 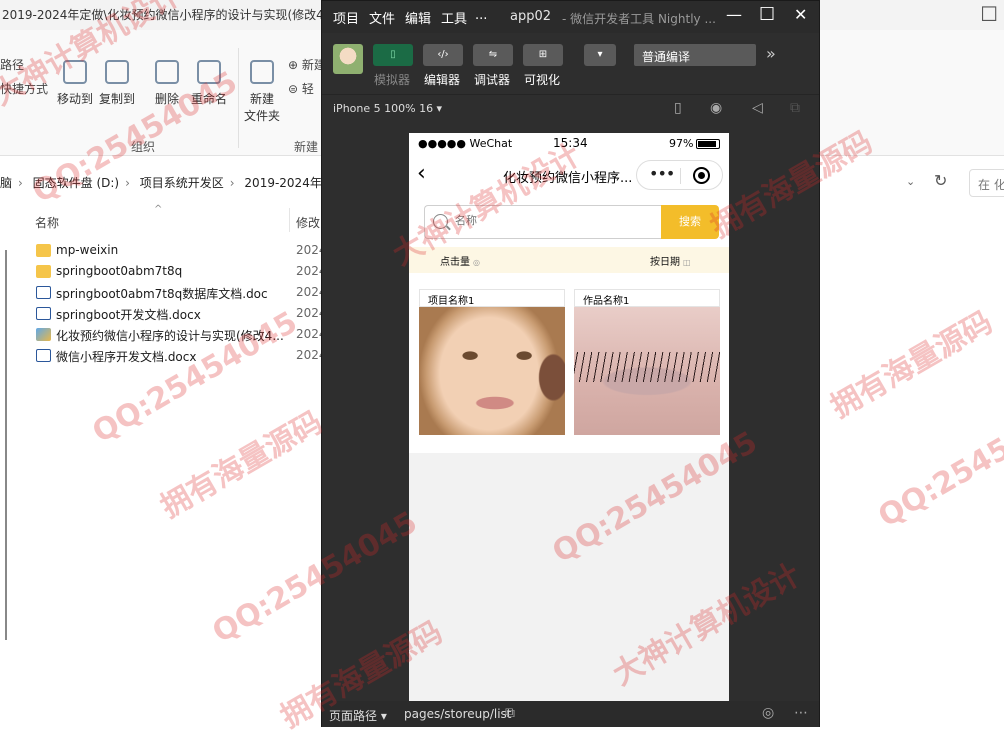 I want to click on new-folder-icon, so click(x=262, y=72).